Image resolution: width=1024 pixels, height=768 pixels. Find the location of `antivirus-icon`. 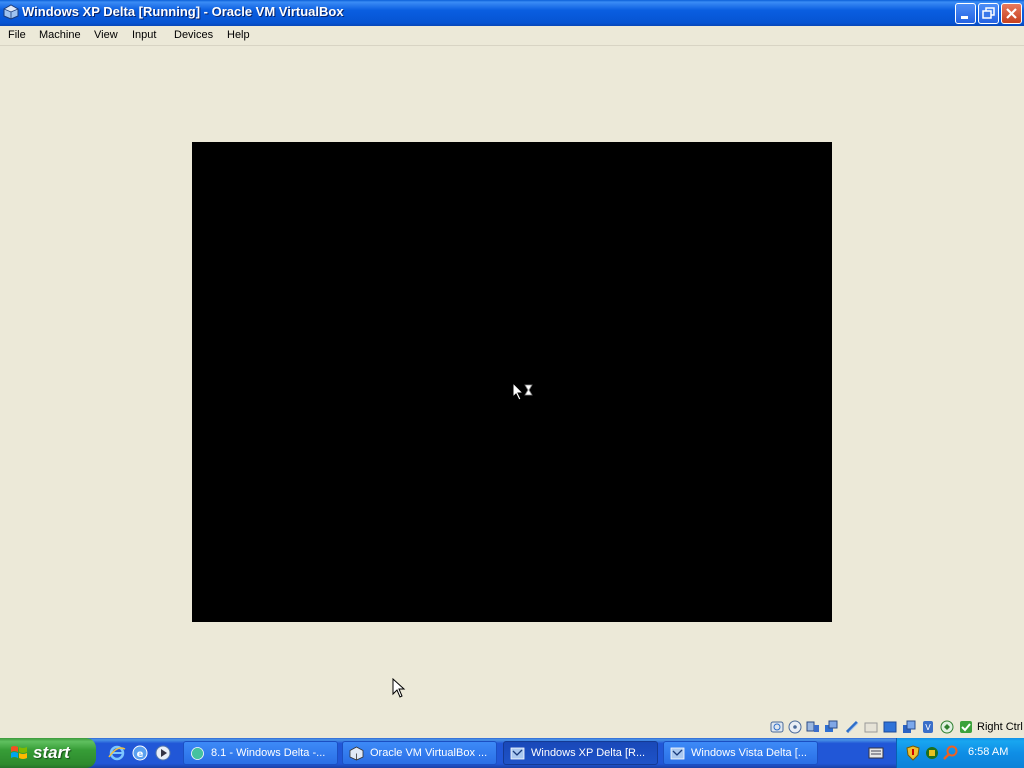

antivirus-icon is located at coordinates (932, 753).